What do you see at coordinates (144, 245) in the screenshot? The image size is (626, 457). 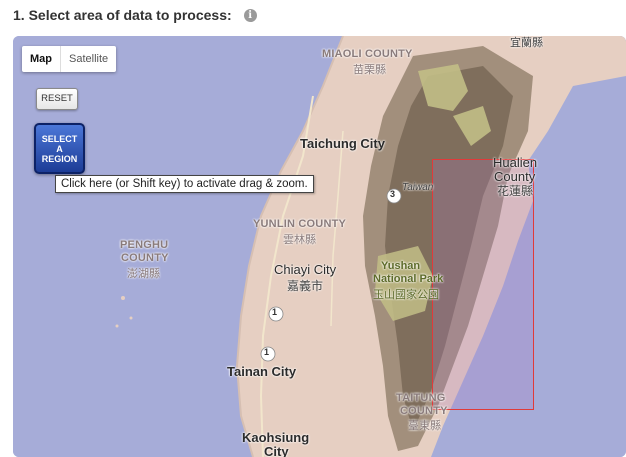 I see `map-label-penghu-1: PENGHU` at bounding box center [144, 245].